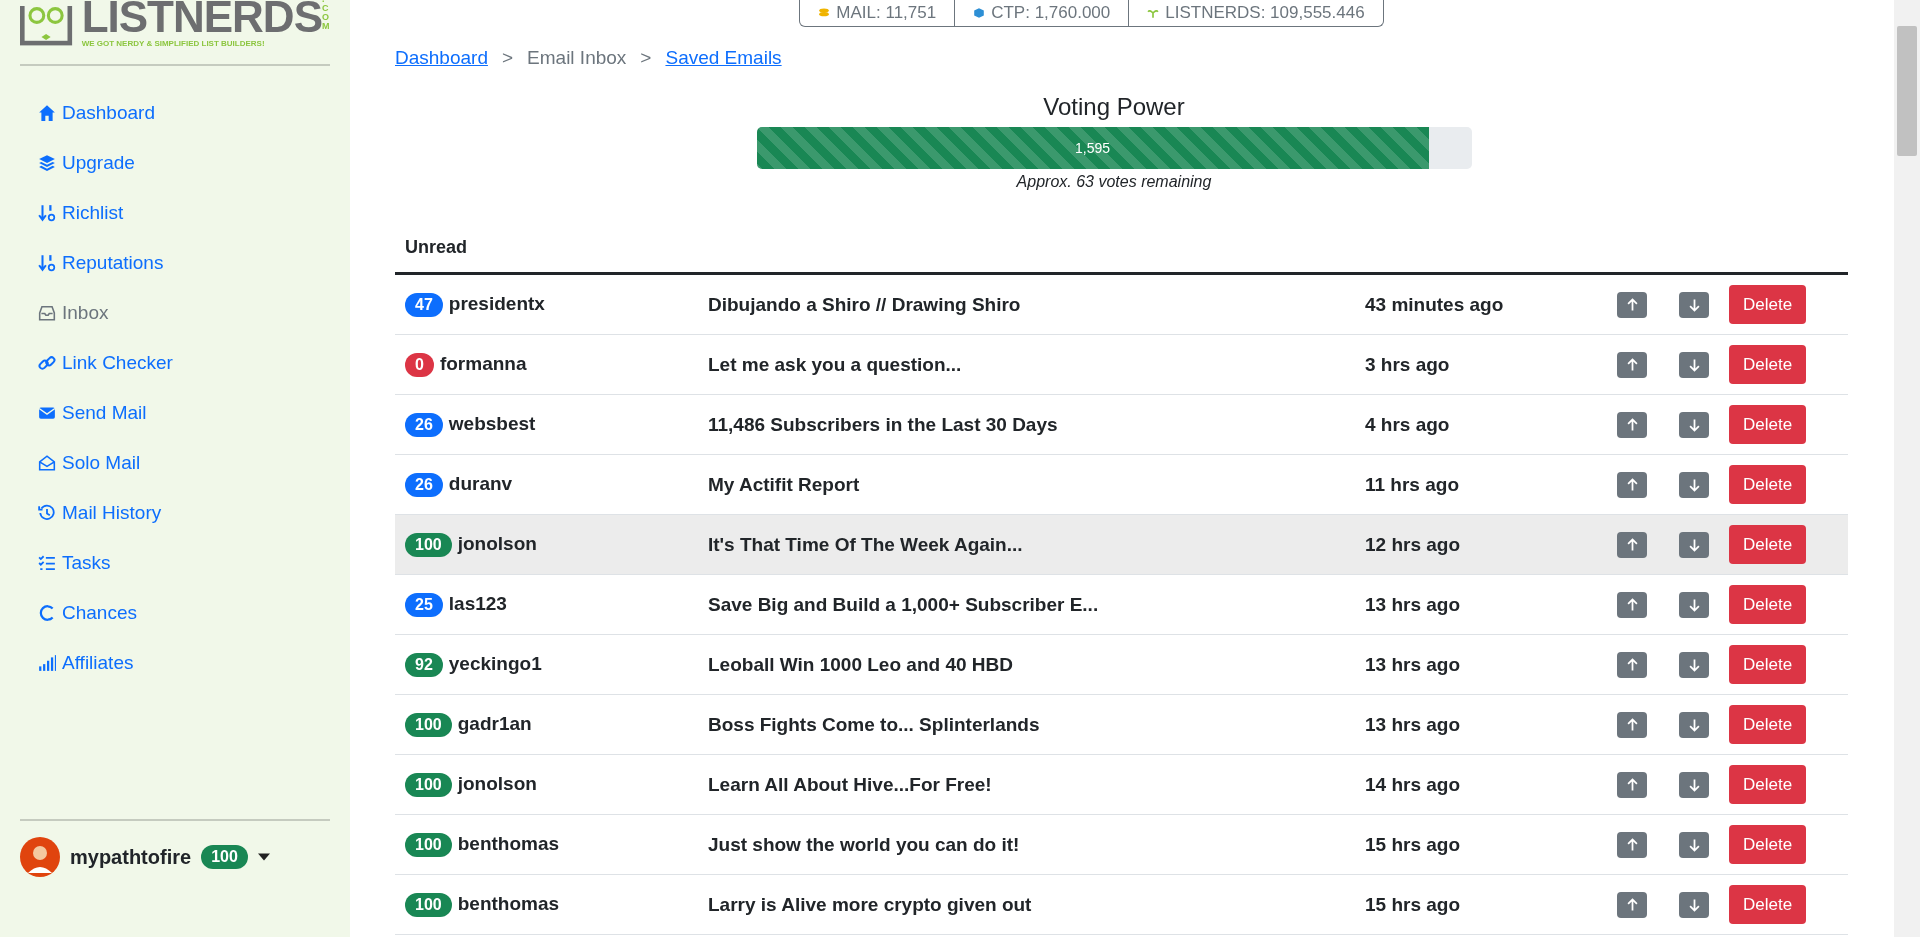  What do you see at coordinates (184, 263) in the screenshot?
I see `sidebar-item: Reputations` at bounding box center [184, 263].